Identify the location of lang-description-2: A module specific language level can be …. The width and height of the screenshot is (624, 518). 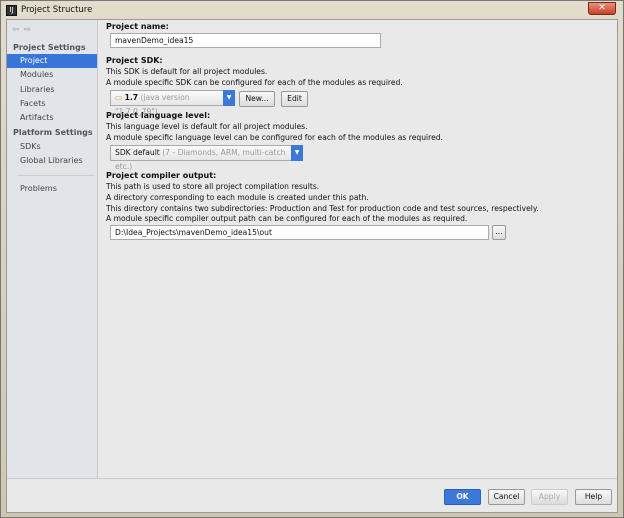
(274, 137).